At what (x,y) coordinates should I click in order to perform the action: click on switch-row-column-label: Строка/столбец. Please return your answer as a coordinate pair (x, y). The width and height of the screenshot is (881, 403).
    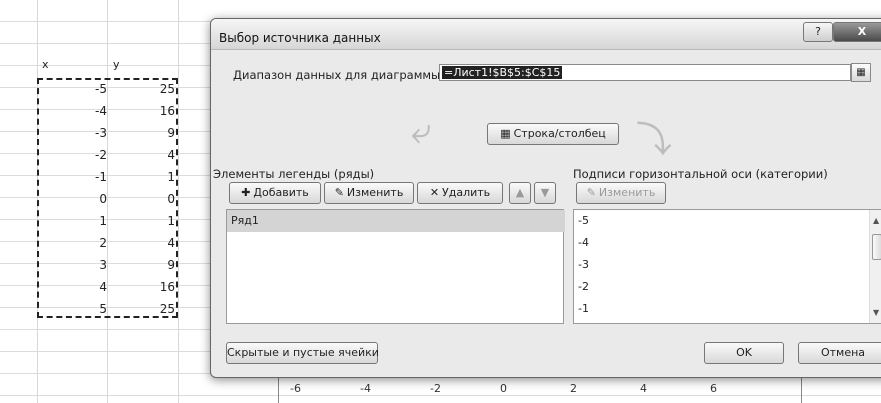
    Looking at the image, I should click on (559, 133).